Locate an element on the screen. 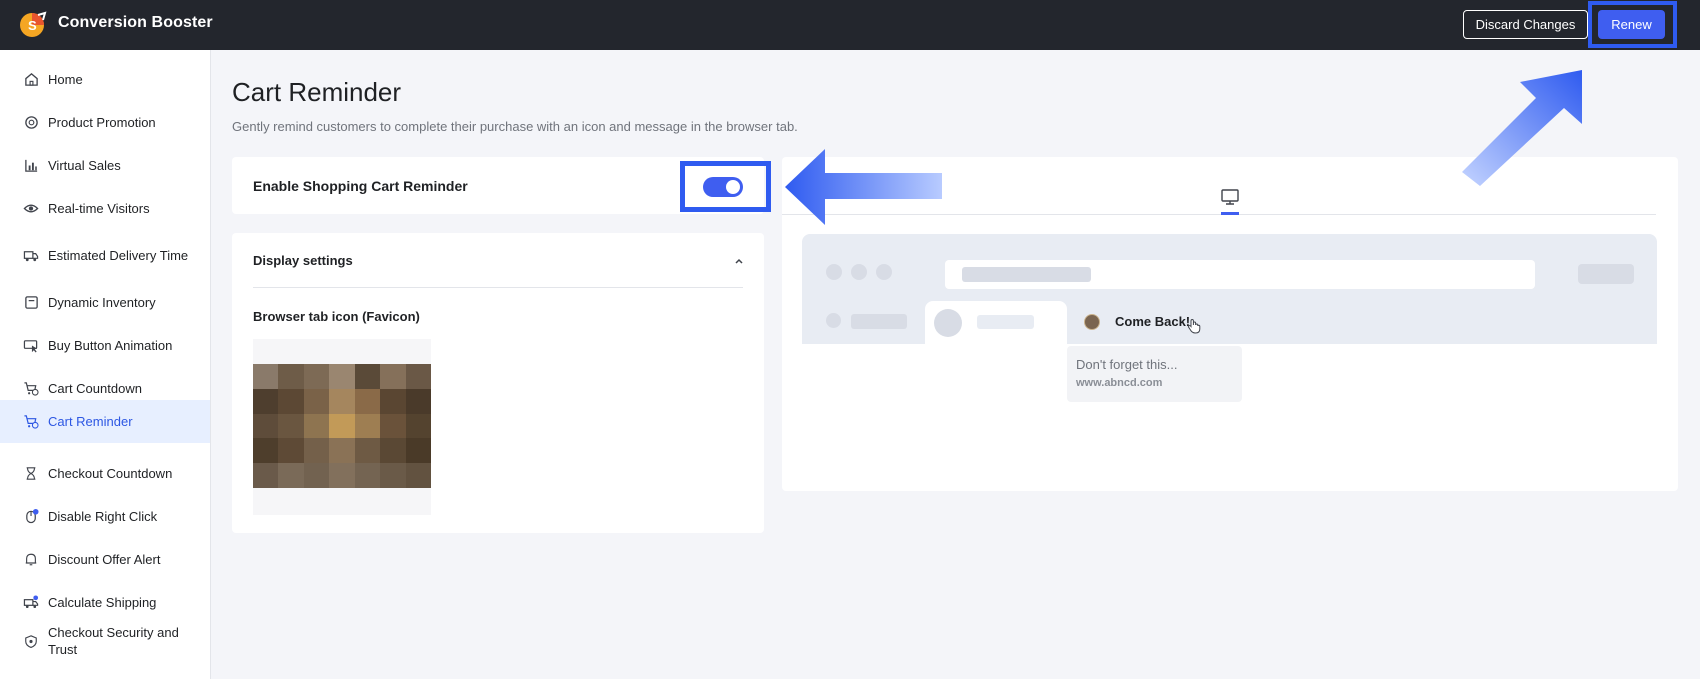 The image size is (1700, 679). sidebar-item-label: Checkout Countdown is located at coordinates (110, 473).